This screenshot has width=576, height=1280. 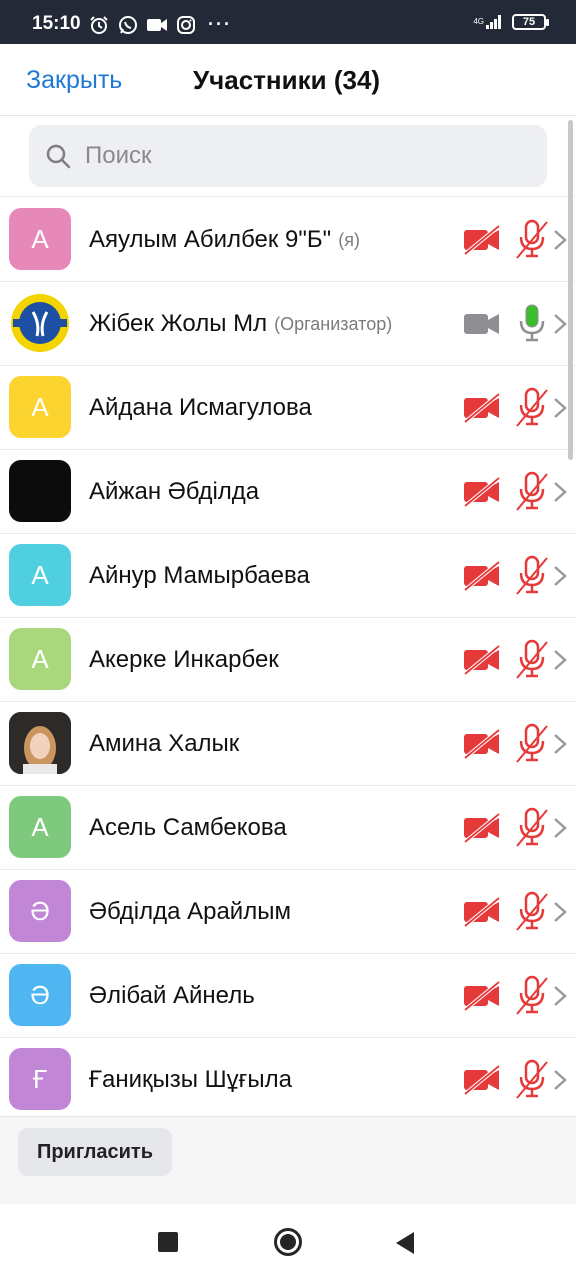 I want to click on organization-logo-icon, so click(x=40, y=323).